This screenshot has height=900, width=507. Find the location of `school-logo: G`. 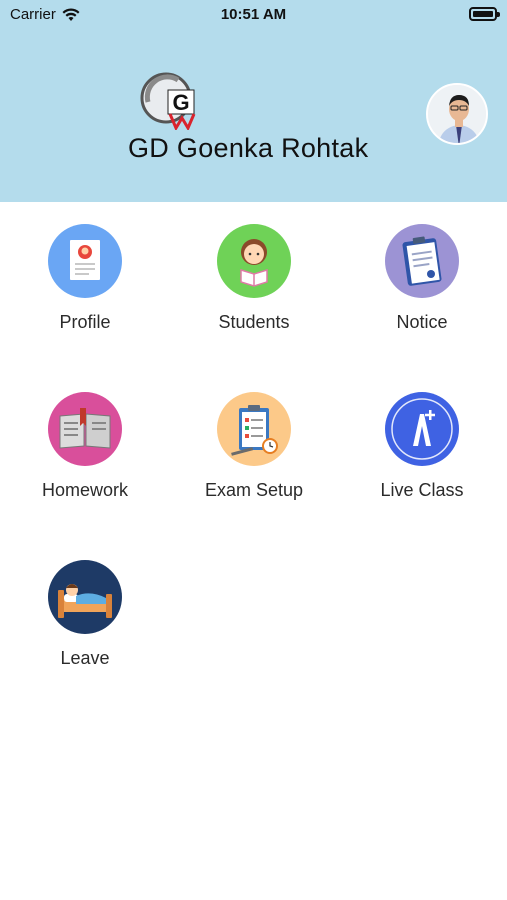

school-logo: G is located at coordinates (168, 101).